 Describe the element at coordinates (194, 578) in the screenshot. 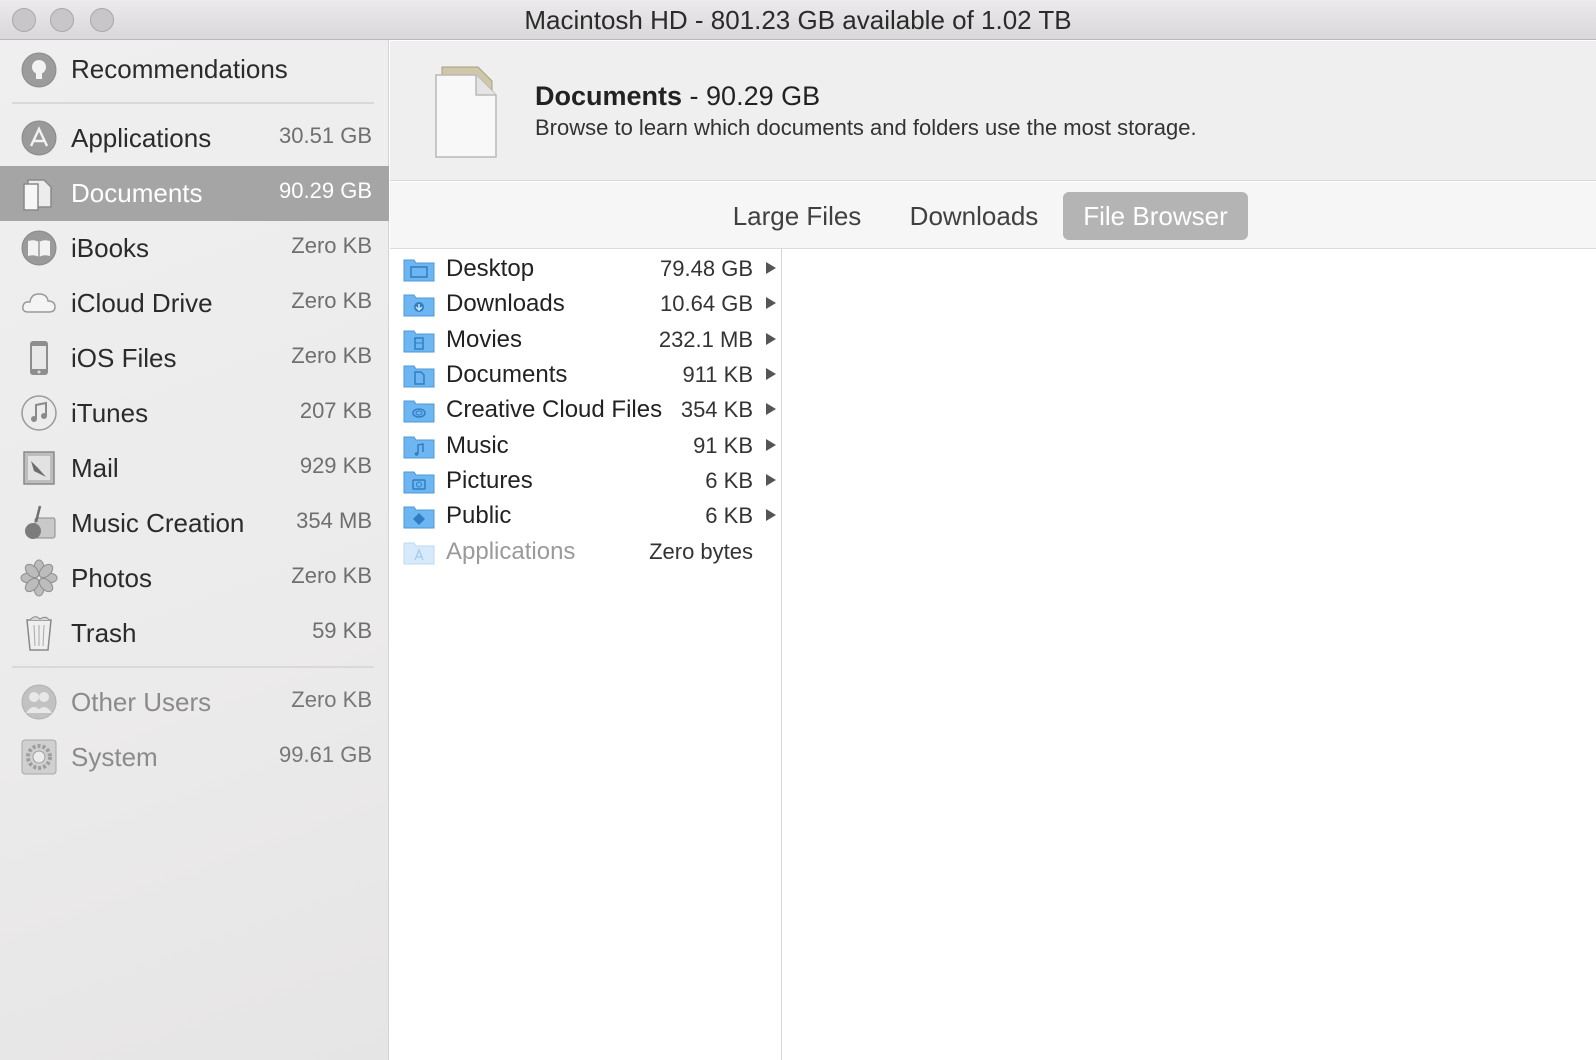

I see `sidebar-item-photos: Photos Zero KB` at that location.